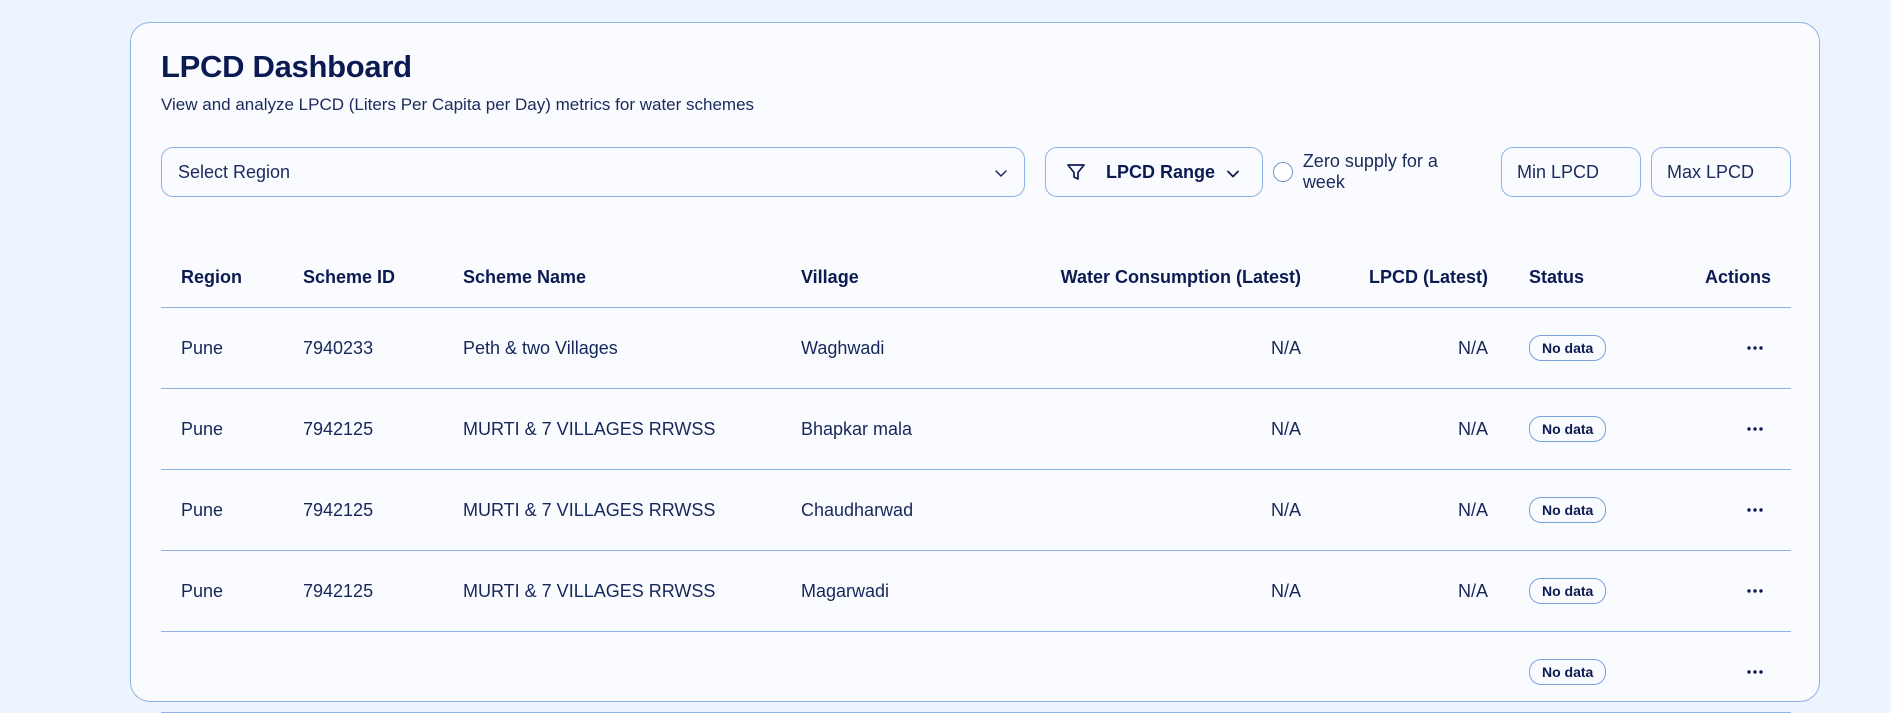  What do you see at coordinates (349, 276) in the screenshot?
I see `column-header-scheme-id: Scheme ID` at bounding box center [349, 276].